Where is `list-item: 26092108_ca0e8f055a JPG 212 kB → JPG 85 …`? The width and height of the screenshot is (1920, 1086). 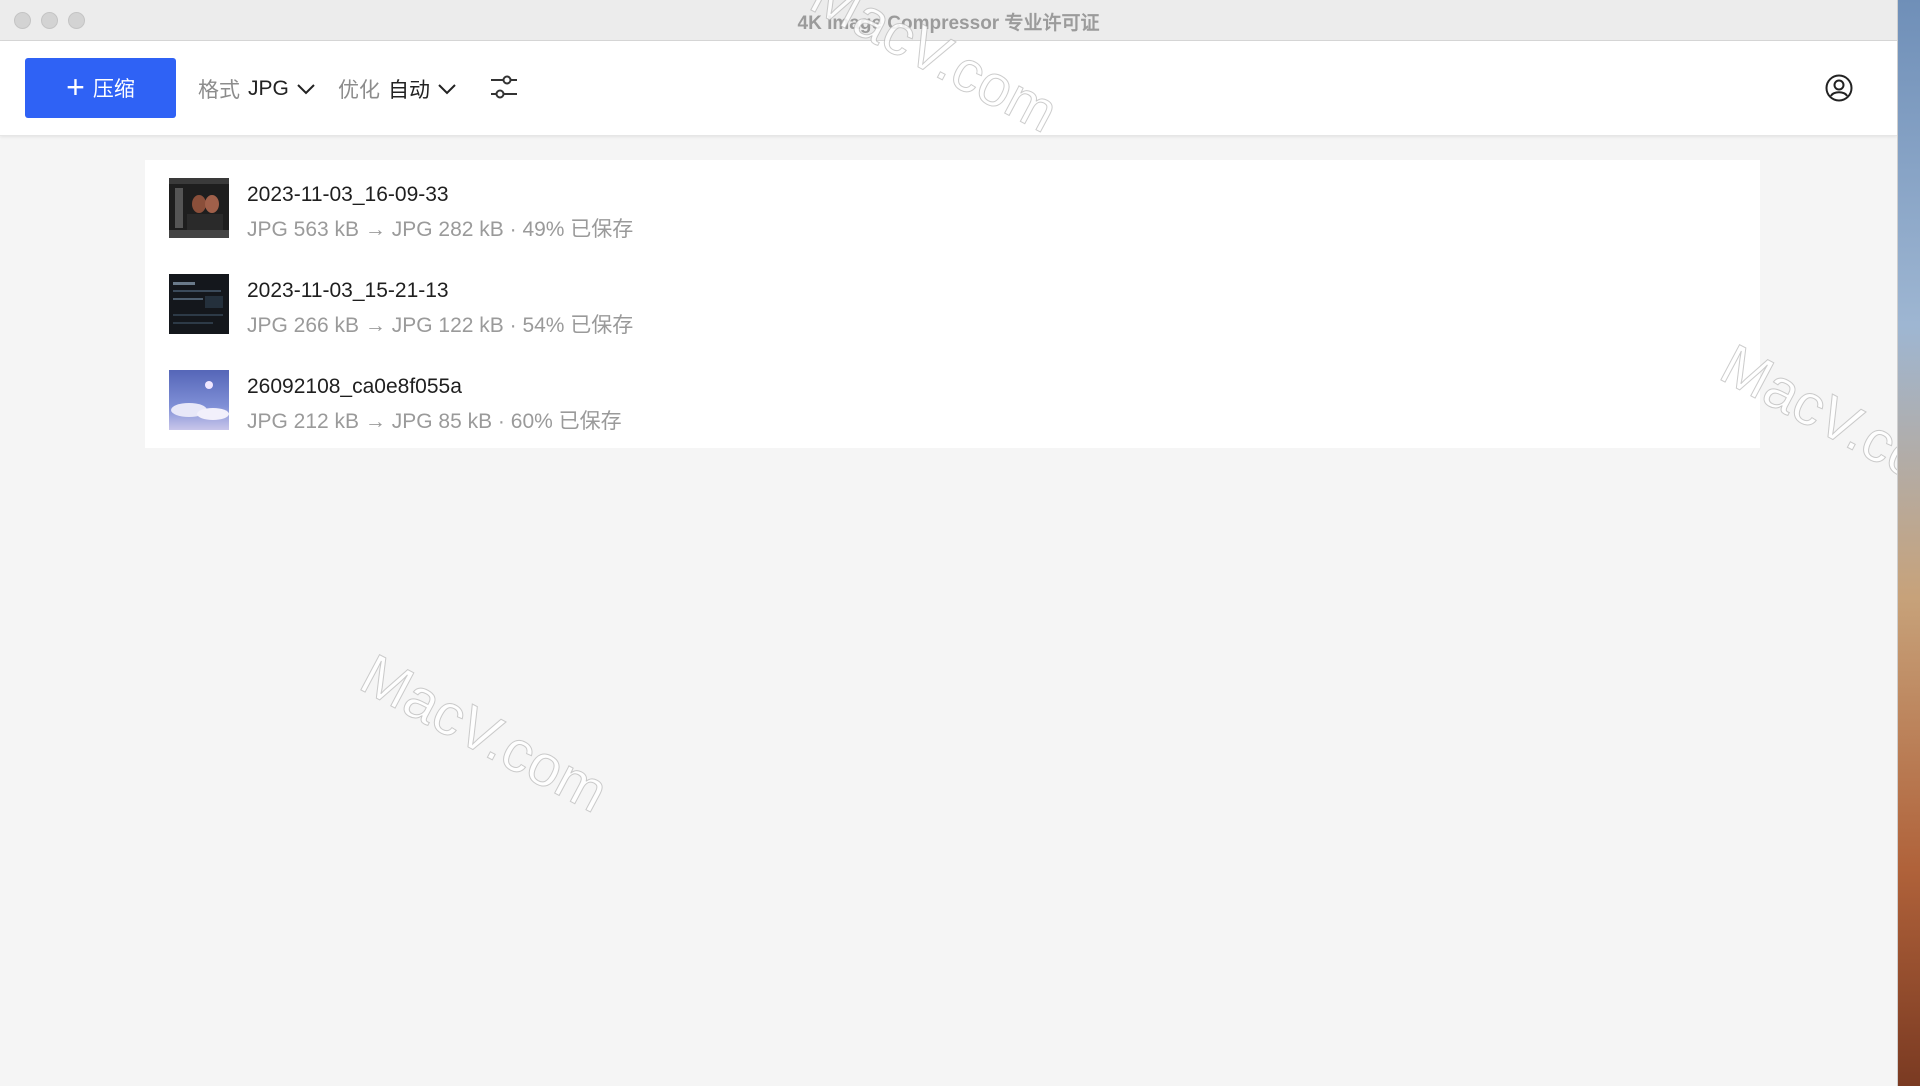 list-item: 26092108_ca0e8f055a JPG 212 kB → JPG 85 … is located at coordinates (949, 401).